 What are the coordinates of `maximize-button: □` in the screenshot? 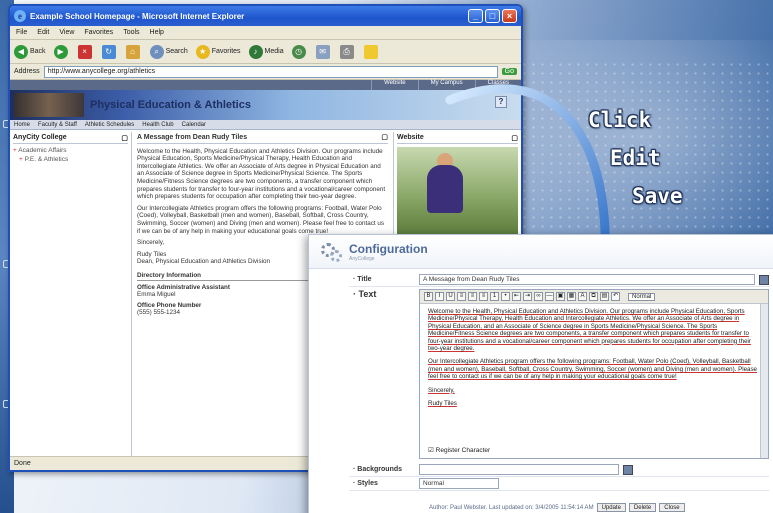 It's located at (492, 16).